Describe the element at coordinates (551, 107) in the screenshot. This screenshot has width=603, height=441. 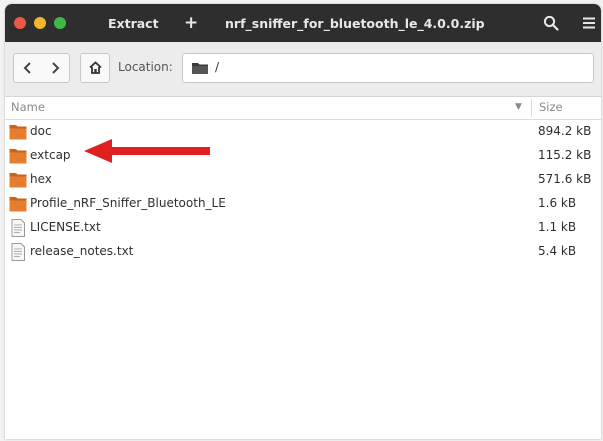
I see `size-column-header: Size` at that location.